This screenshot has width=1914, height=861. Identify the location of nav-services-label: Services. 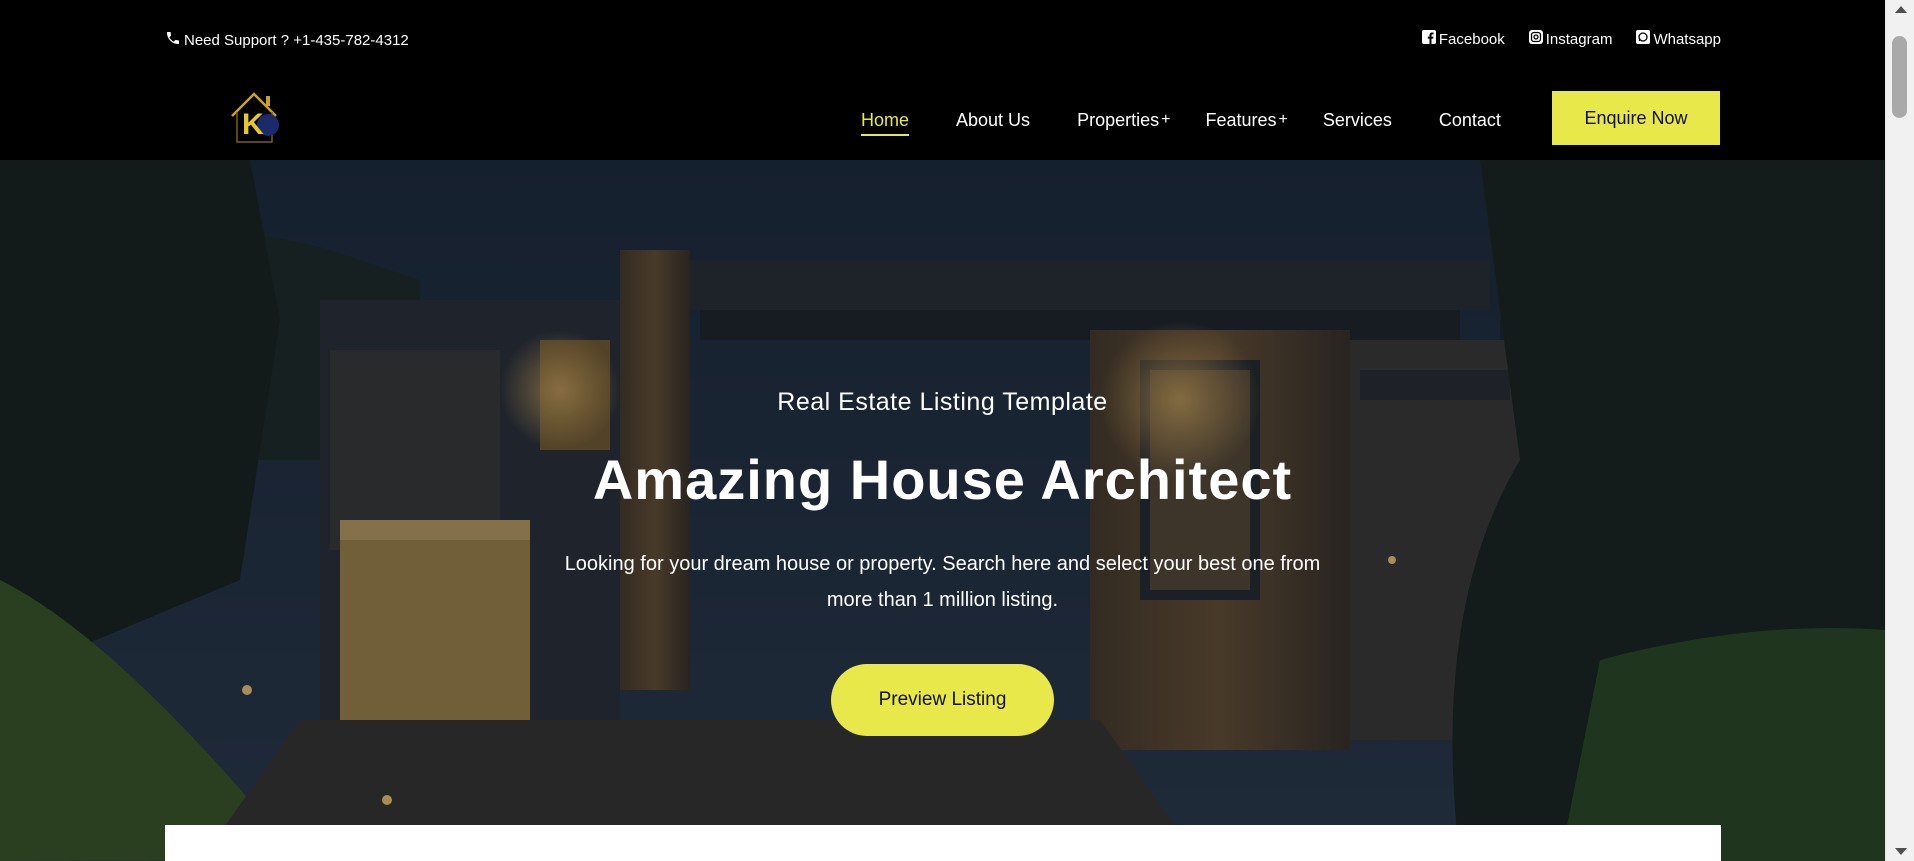
(1357, 119).